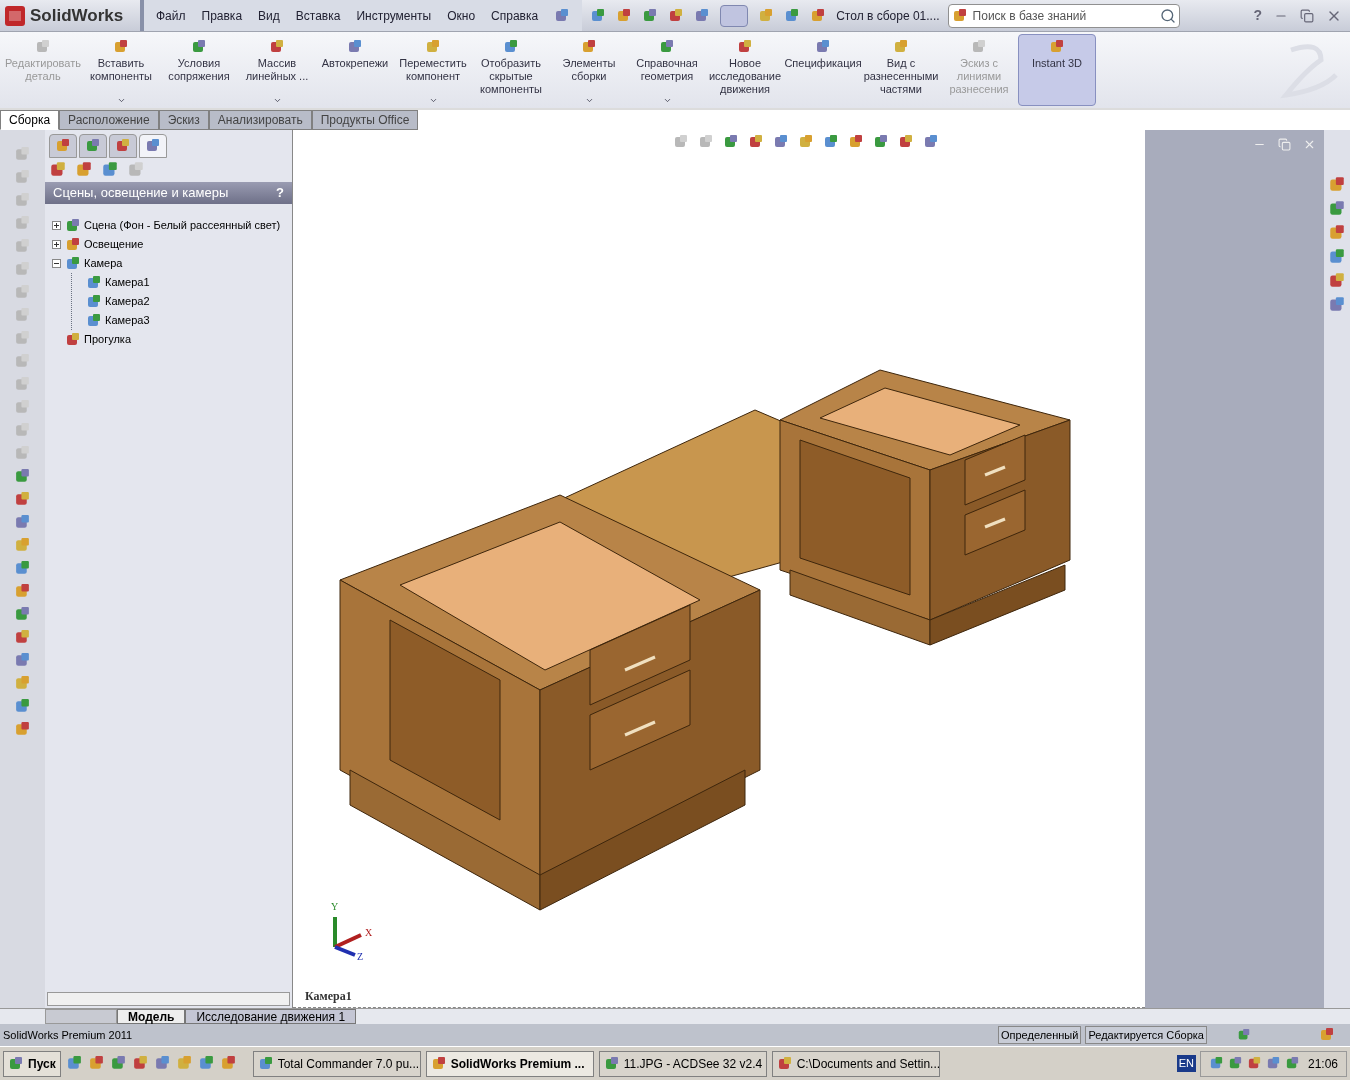  Describe the element at coordinates (318, 15) in the screenshot. I see `menu-item: Вставка` at that location.